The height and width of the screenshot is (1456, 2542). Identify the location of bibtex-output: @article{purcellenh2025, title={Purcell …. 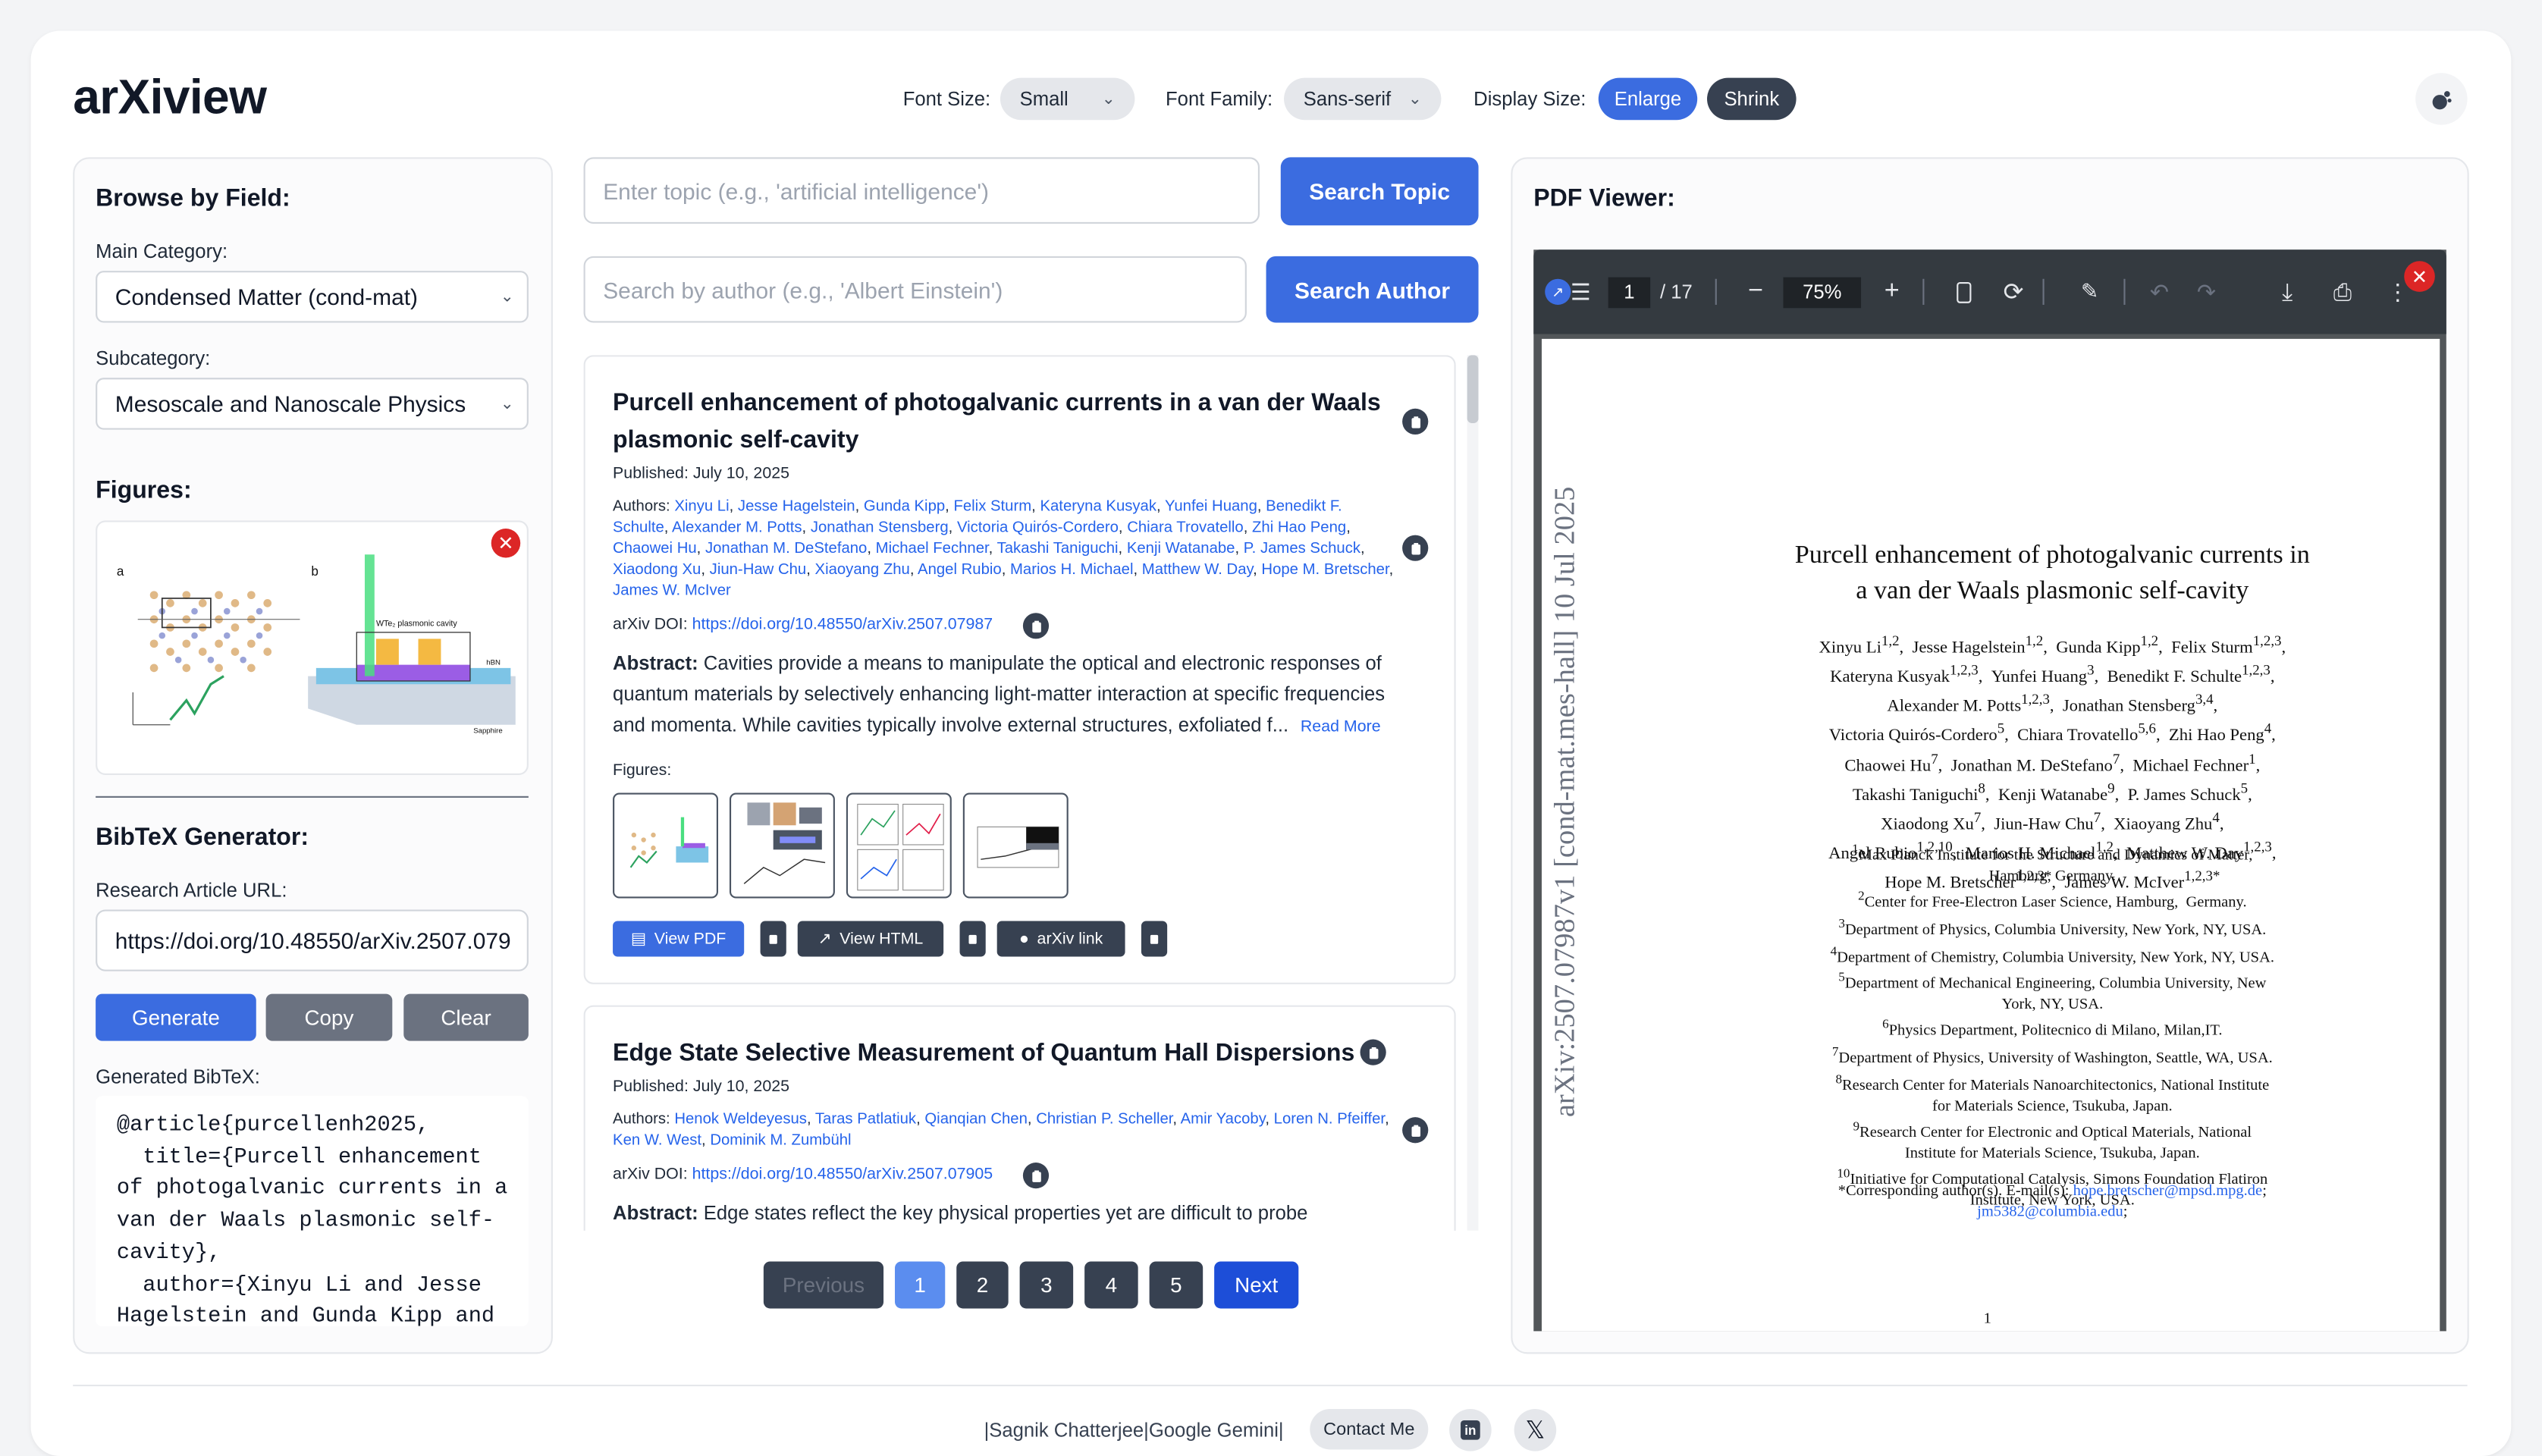
(312, 1211).